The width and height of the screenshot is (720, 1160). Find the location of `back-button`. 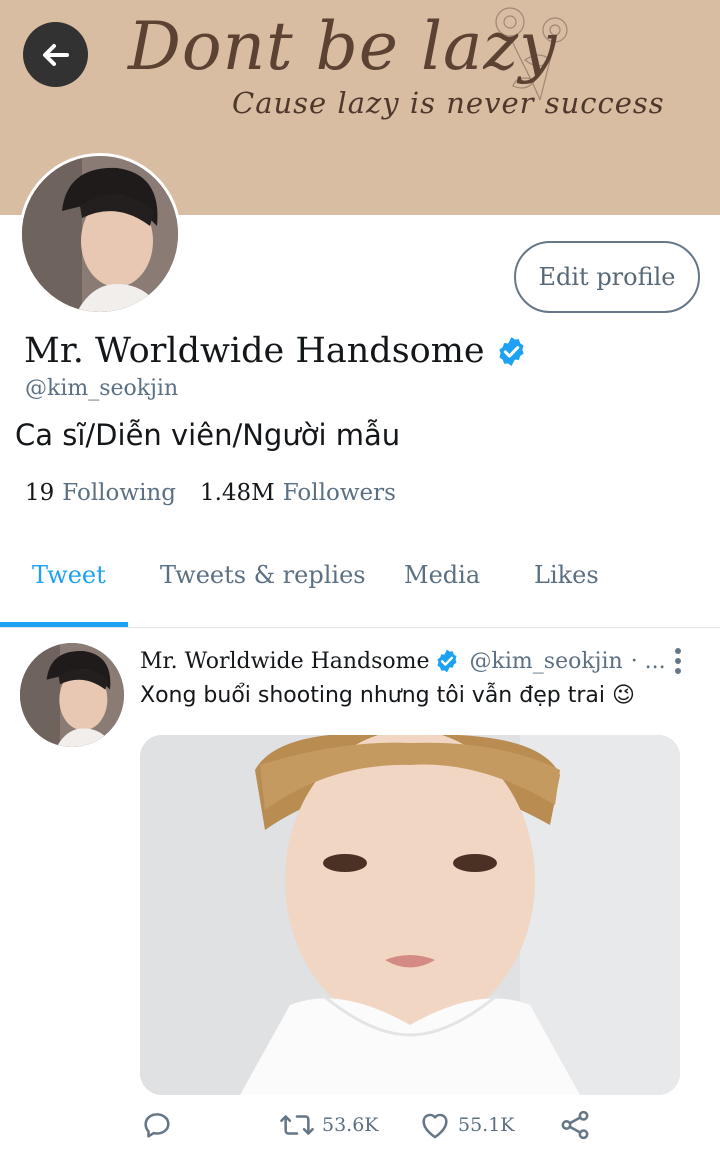

back-button is located at coordinates (55, 54).